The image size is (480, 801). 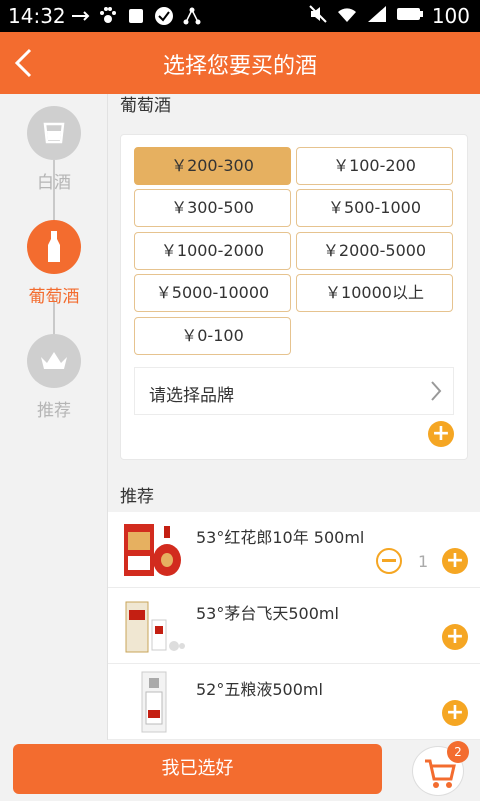 What do you see at coordinates (294, 626) in the screenshot?
I see `product-item: 53°茅台飞天500ml +` at bounding box center [294, 626].